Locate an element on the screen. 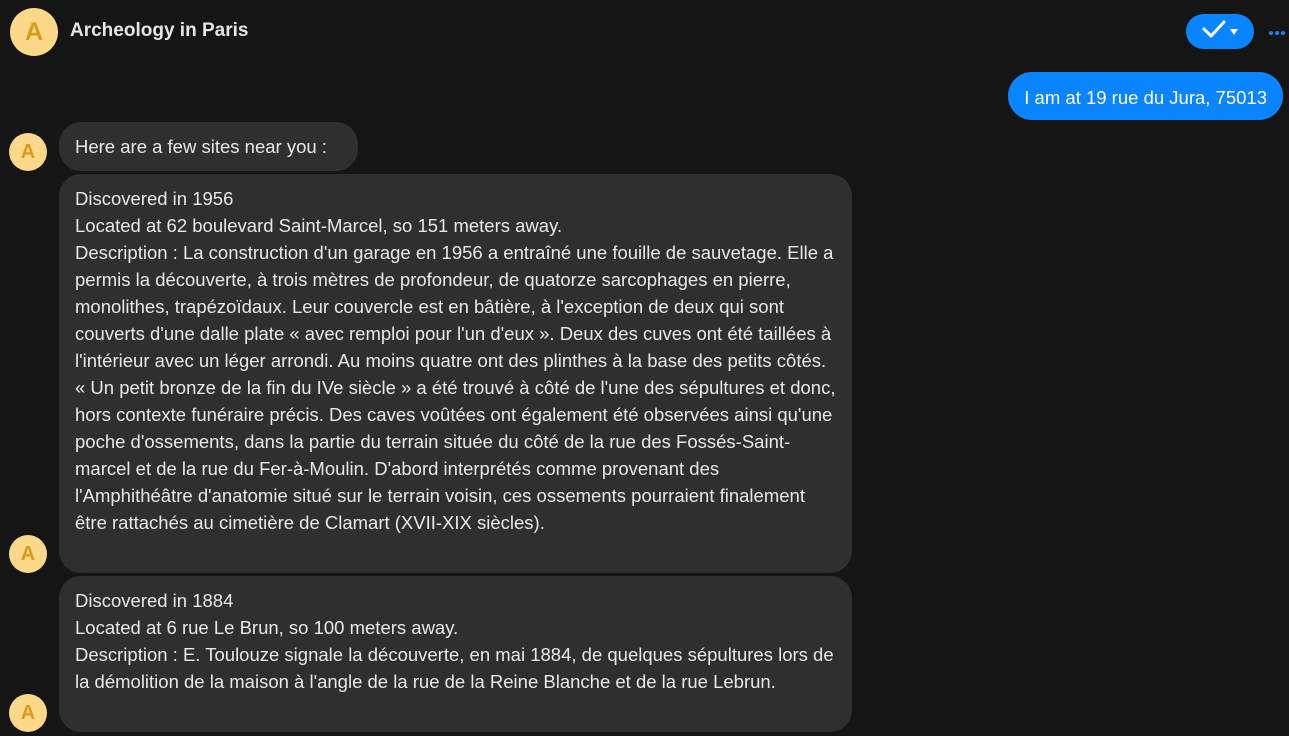  approve-button is located at coordinates (1220, 31).